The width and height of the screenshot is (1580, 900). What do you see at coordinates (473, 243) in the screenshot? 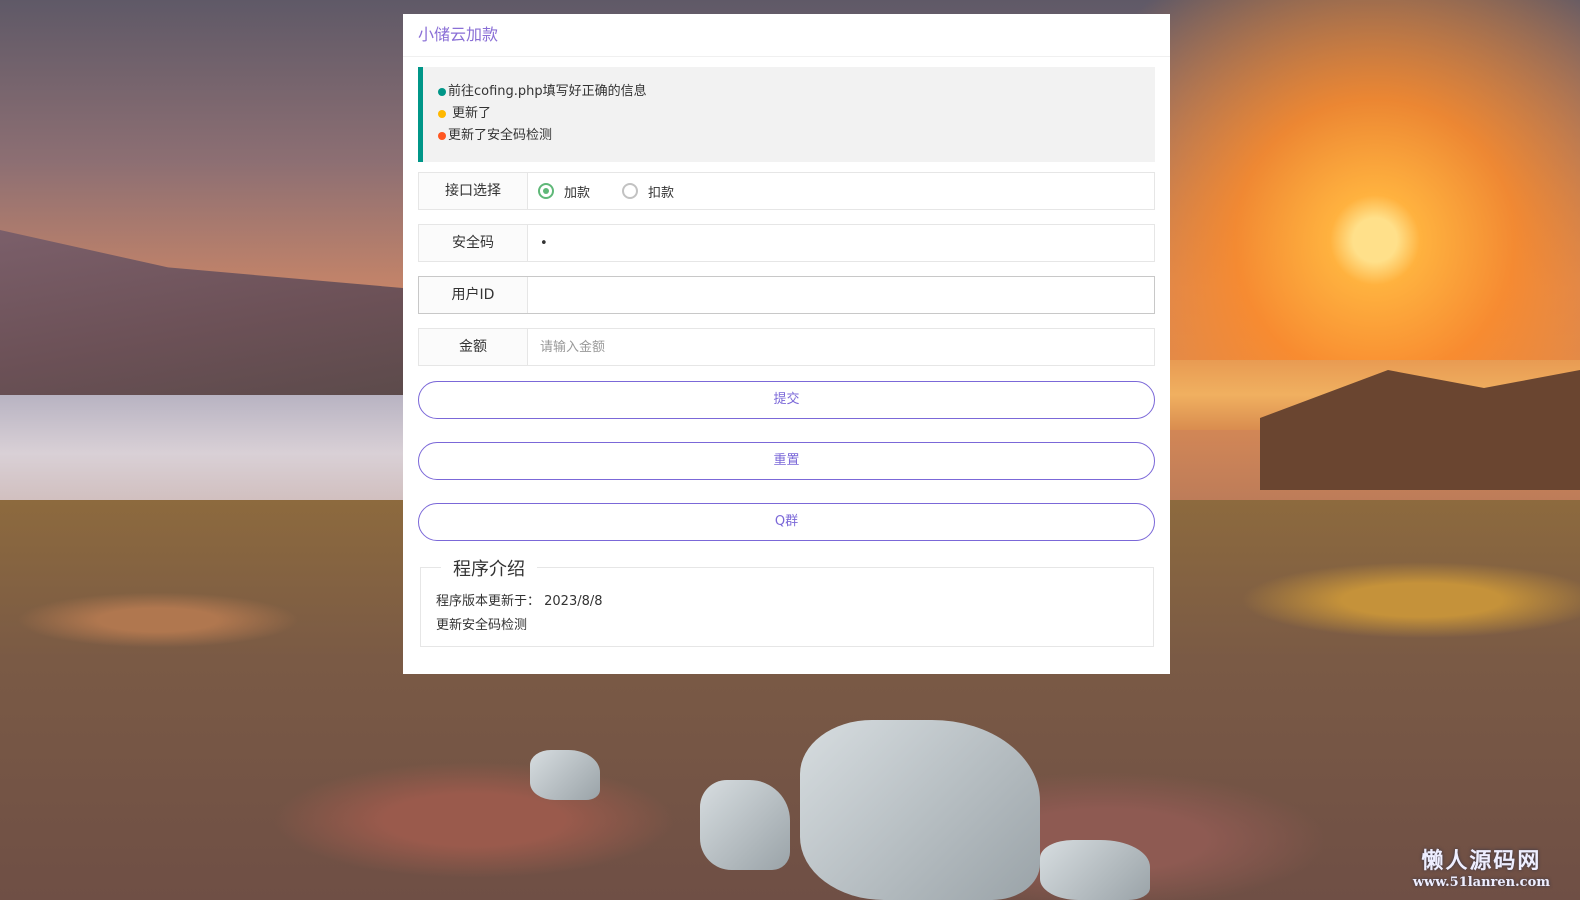
I see `security-code-label: 安全码` at bounding box center [473, 243].